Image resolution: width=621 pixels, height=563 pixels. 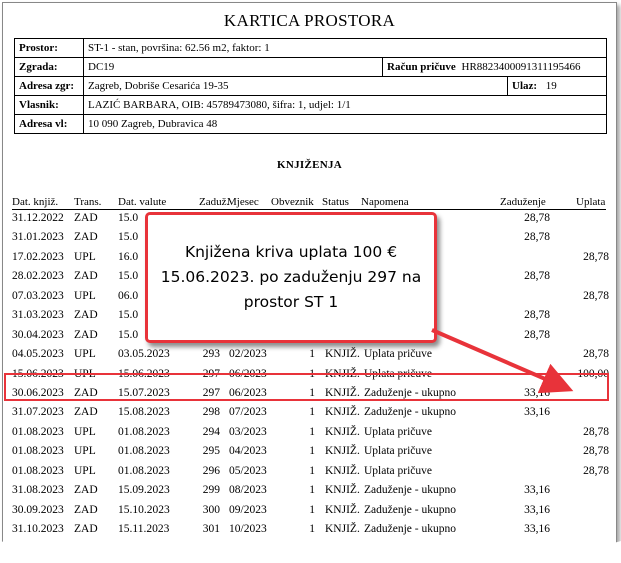 I want to click on col-zaduz: Zaduž., so click(x=214, y=202).